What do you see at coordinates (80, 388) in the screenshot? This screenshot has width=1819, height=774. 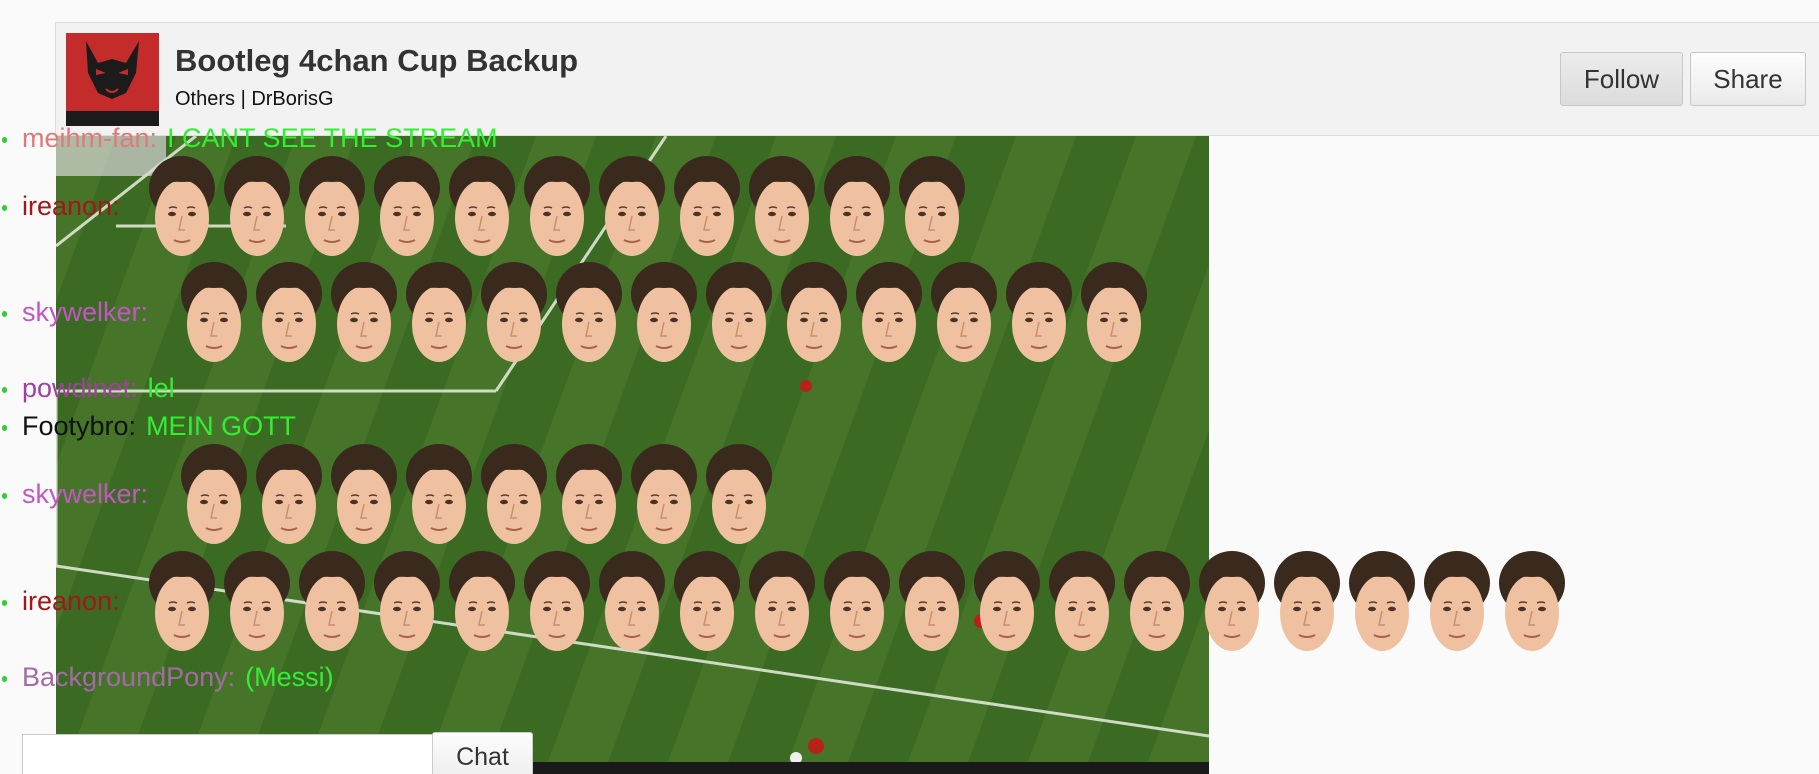 I see `chat-username: powdinet:` at bounding box center [80, 388].